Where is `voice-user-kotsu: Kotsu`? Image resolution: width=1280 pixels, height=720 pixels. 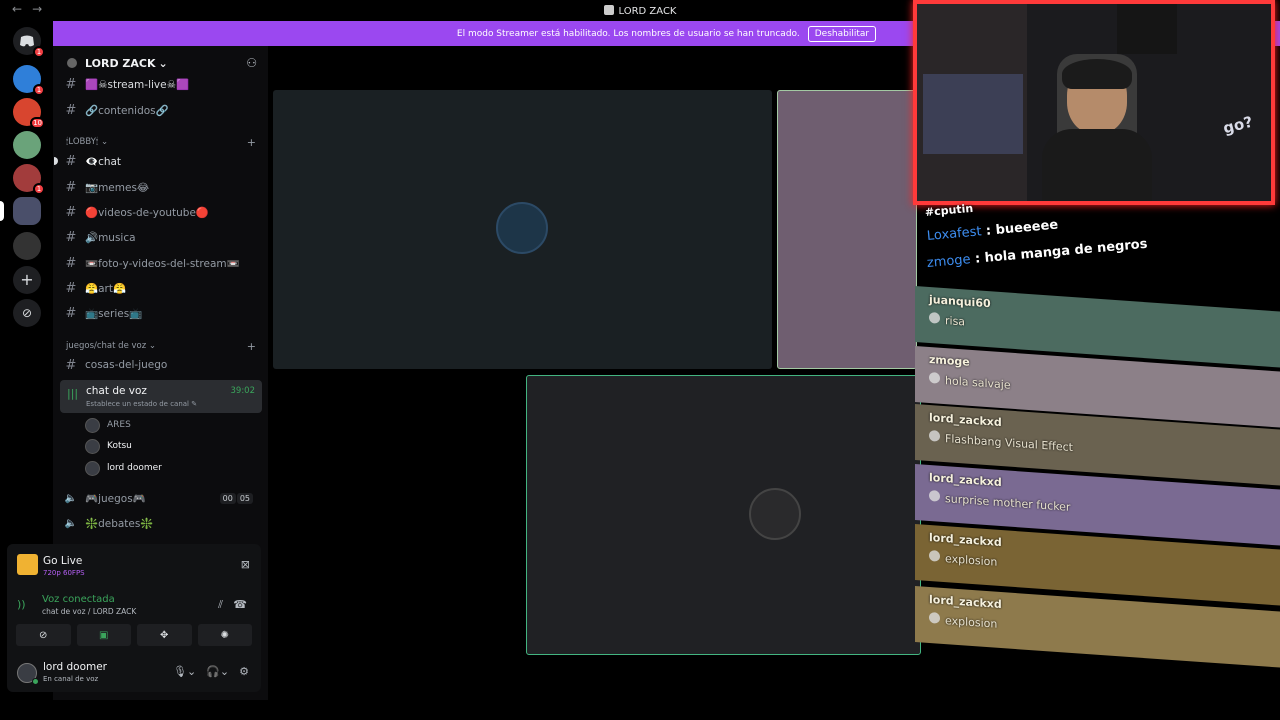
voice-user-kotsu: Kotsu is located at coordinates (108, 446).